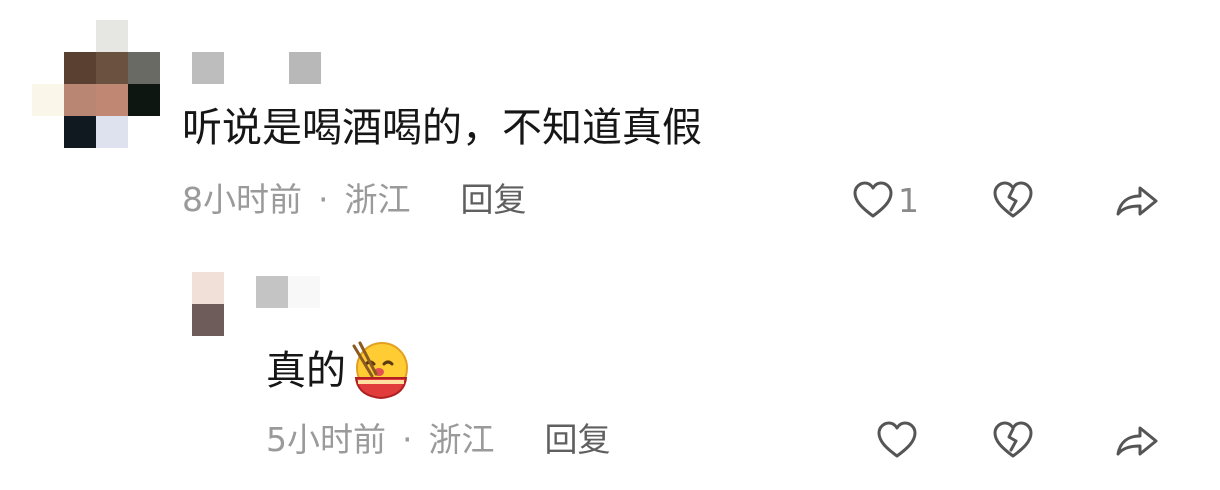  Describe the element at coordinates (908, 200) in the screenshot. I see `like-count: 1` at that location.